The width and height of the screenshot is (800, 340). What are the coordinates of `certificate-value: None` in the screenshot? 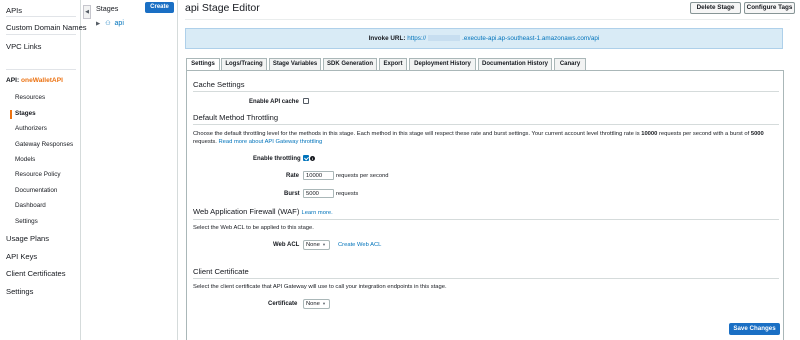 It's located at (313, 304).